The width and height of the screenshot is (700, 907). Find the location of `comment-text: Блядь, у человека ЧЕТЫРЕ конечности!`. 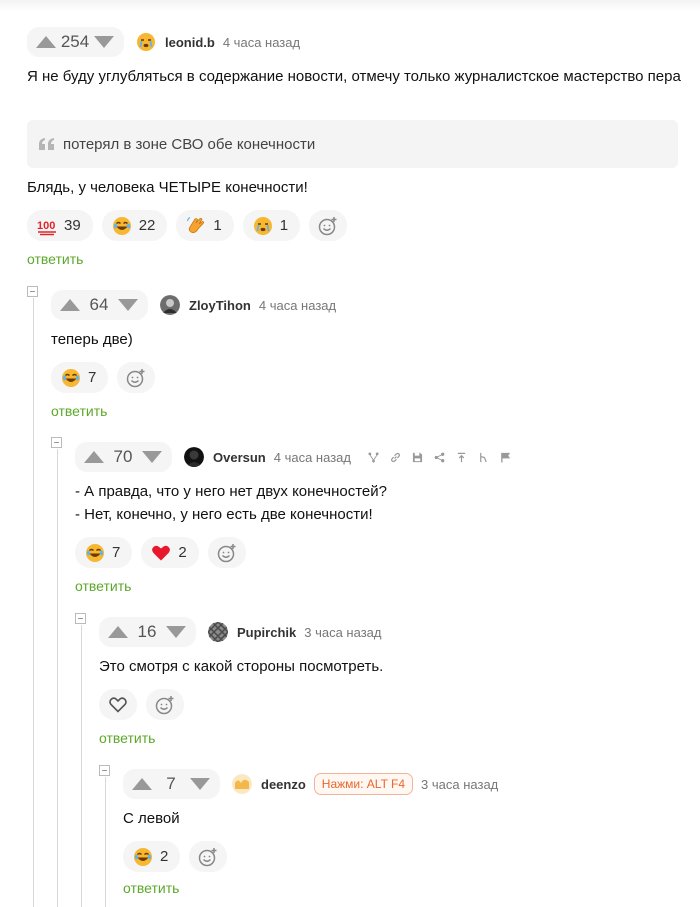

comment-text: Блядь, у человека ЧЕТЫРЕ конечности! is located at coordinates (167, 187).